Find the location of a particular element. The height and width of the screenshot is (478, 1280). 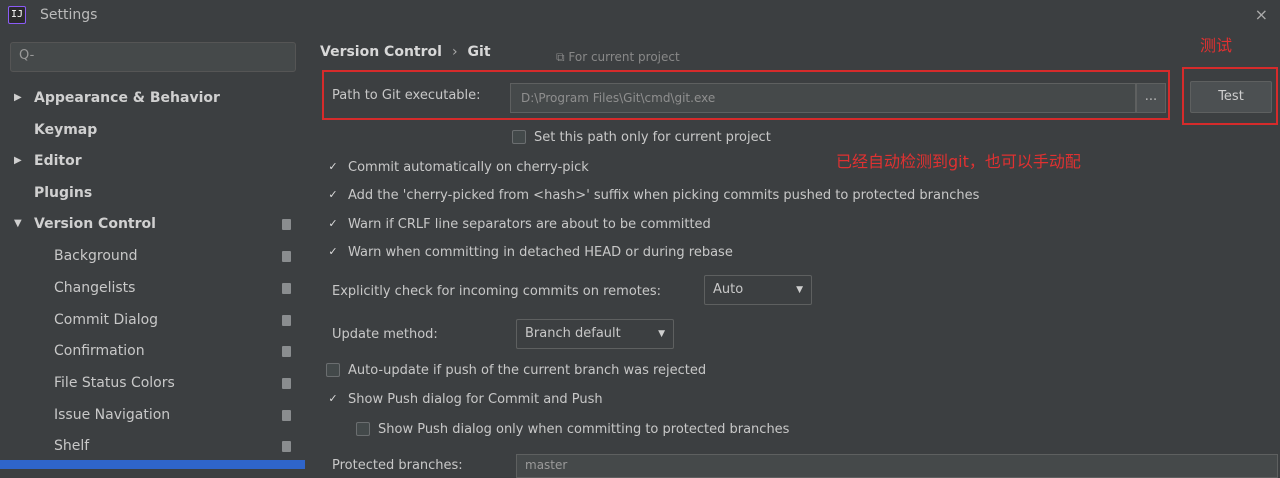

set-path-only-checkbox-row: Set this path only for current project is located at coordinates (762, 138).